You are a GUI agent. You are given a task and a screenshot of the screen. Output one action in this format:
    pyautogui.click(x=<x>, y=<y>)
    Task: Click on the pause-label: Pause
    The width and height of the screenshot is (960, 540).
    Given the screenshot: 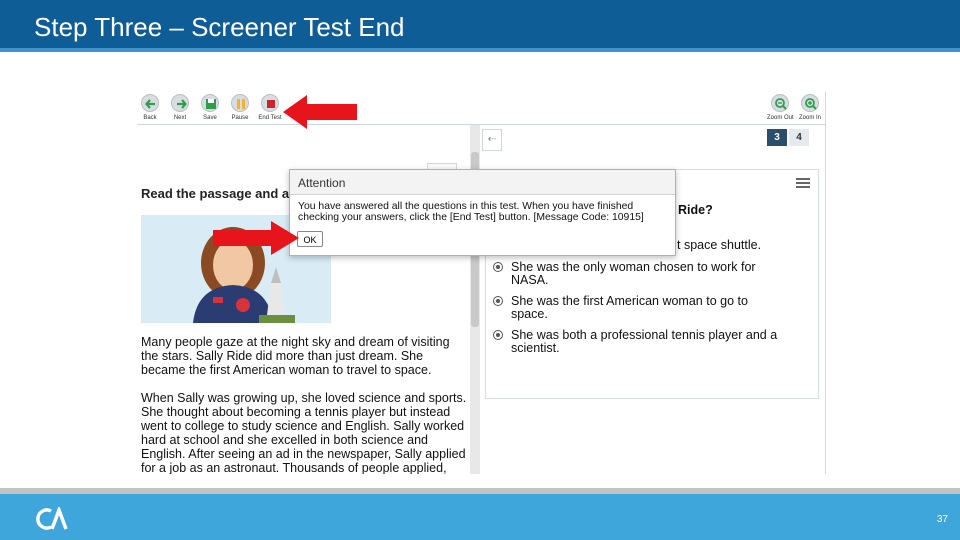 What is the action you would take?
    pyautogui.click(x=240, y=118)
    